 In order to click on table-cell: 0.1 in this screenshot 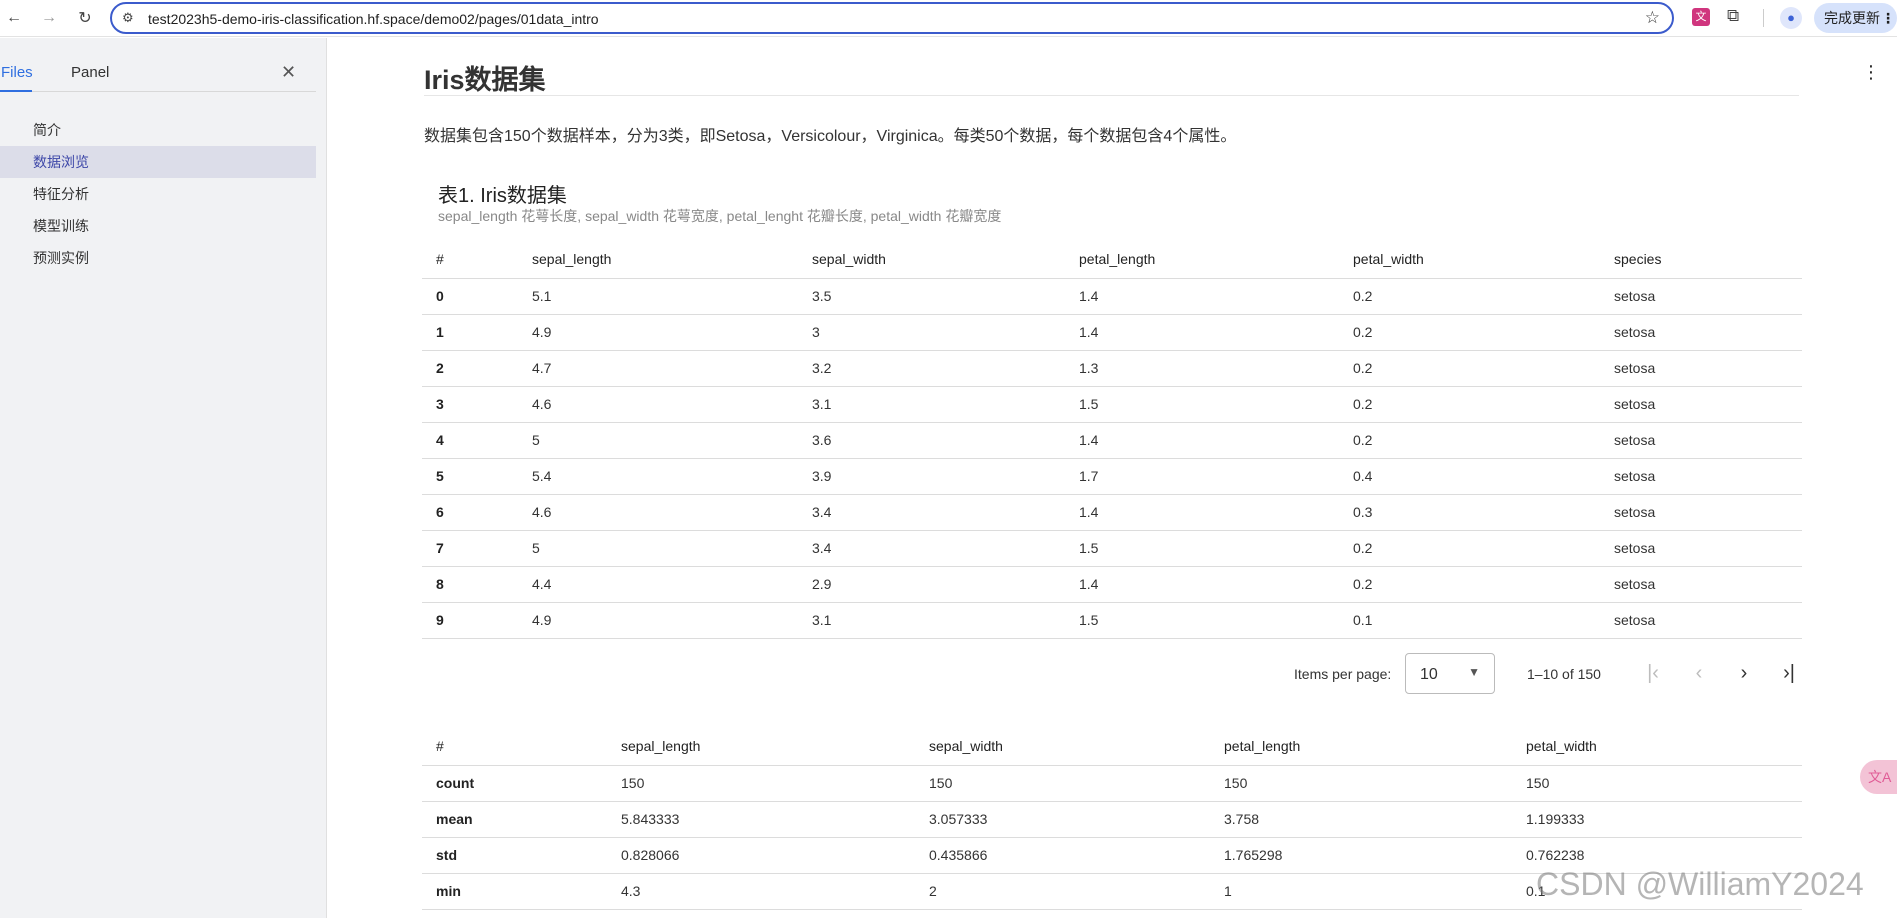, I will do `click(1469, 620)`.